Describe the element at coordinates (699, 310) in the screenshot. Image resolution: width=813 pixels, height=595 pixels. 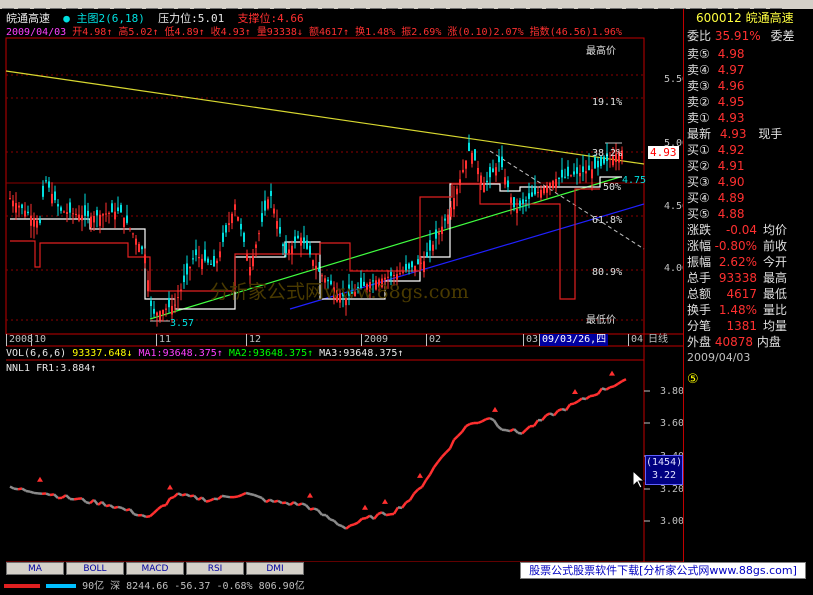
I see `stat-label: 换手` at that location.